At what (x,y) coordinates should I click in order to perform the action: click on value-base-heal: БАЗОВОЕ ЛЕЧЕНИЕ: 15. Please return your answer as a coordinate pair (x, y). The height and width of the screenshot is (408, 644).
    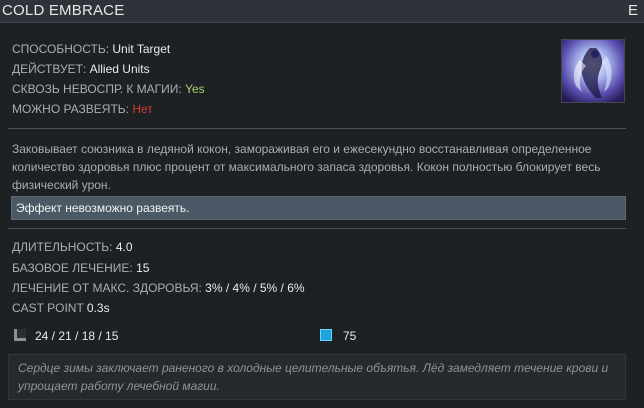
    Looking at the image, I should click on (80, 268).